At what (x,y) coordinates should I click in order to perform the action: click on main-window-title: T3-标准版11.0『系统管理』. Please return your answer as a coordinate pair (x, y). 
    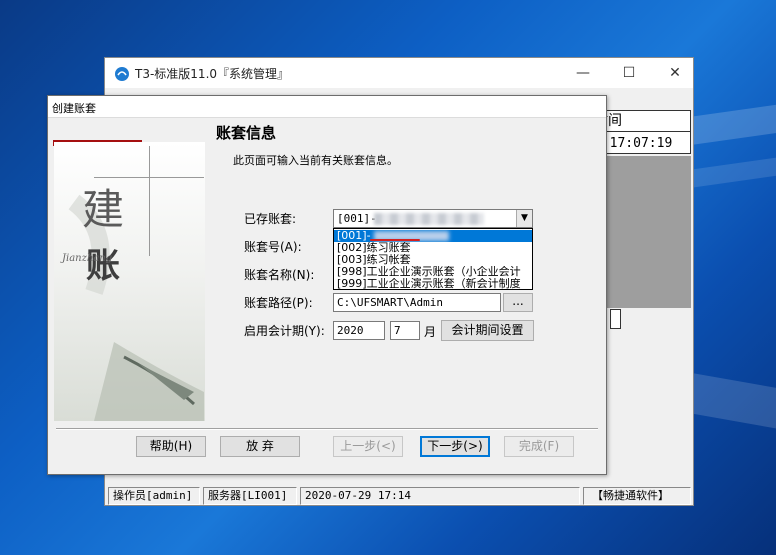
    Looking at the image, I should click on (212, 74).